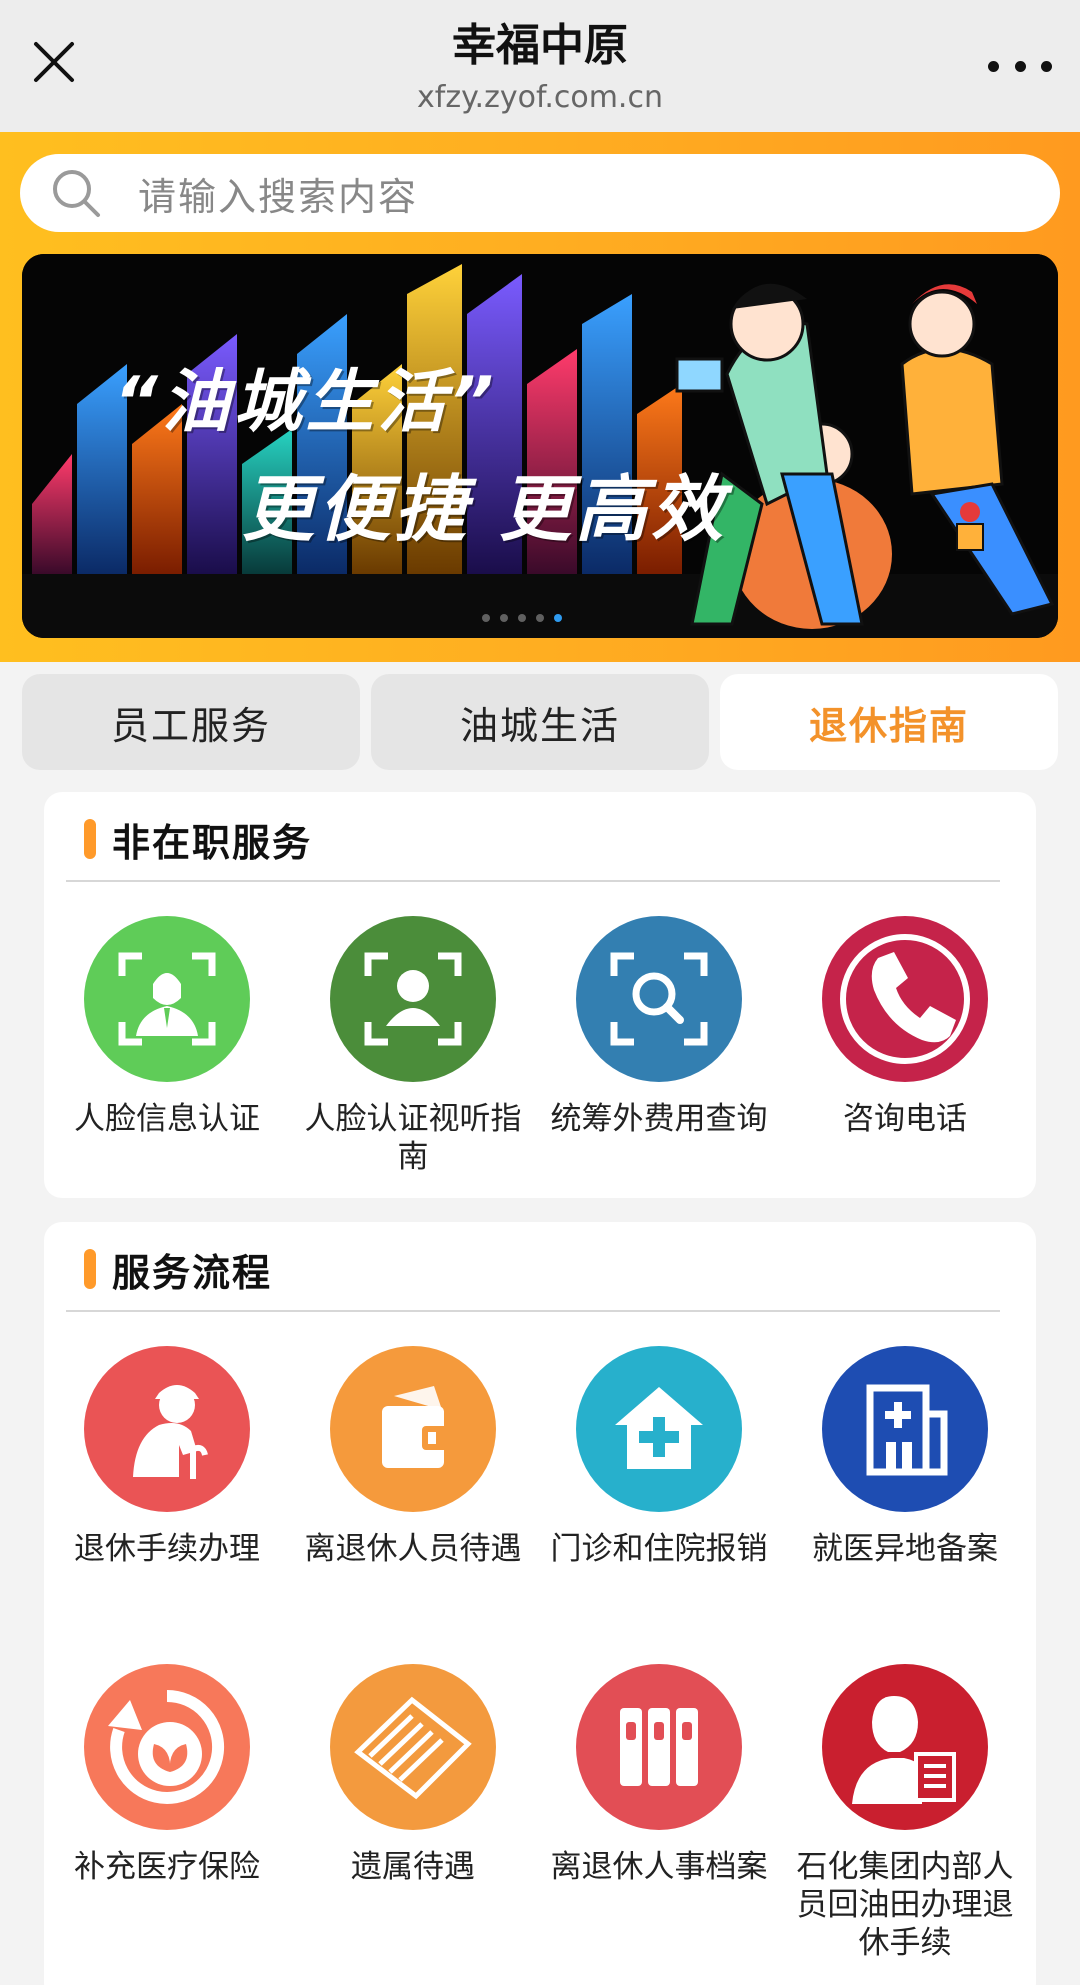 The image size is (1080, 1985). What do you see at coordinates (167, 1867) in the screenshot?
I see `service-label: 补充医疗保险` at bounding box center [167, 1867].